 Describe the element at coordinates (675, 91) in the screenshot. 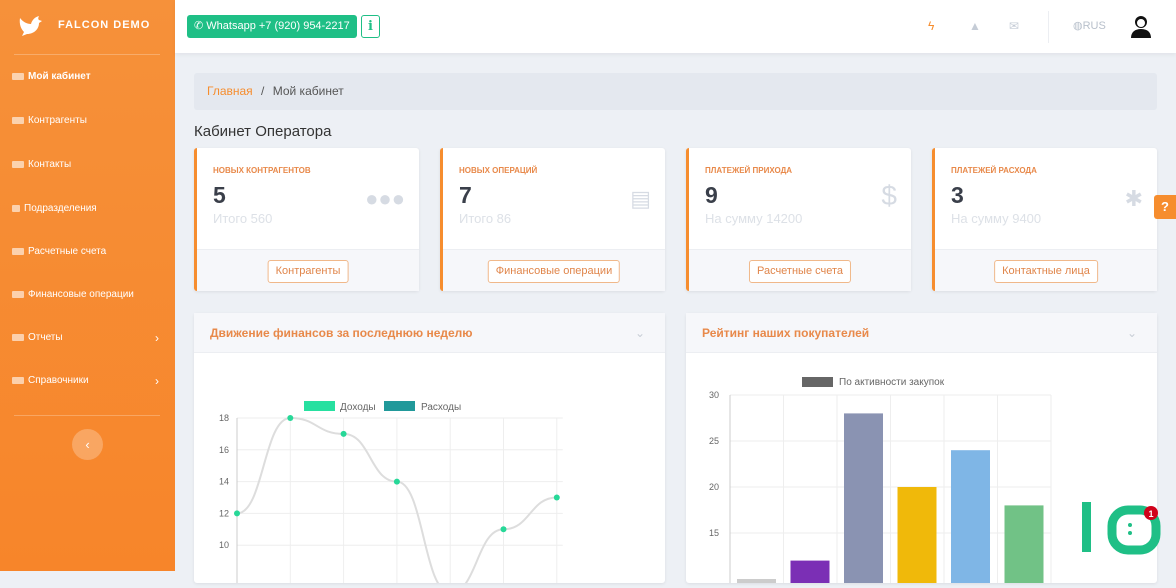

I see `breadcrumb: Главная / Мой кабинет` at that location.